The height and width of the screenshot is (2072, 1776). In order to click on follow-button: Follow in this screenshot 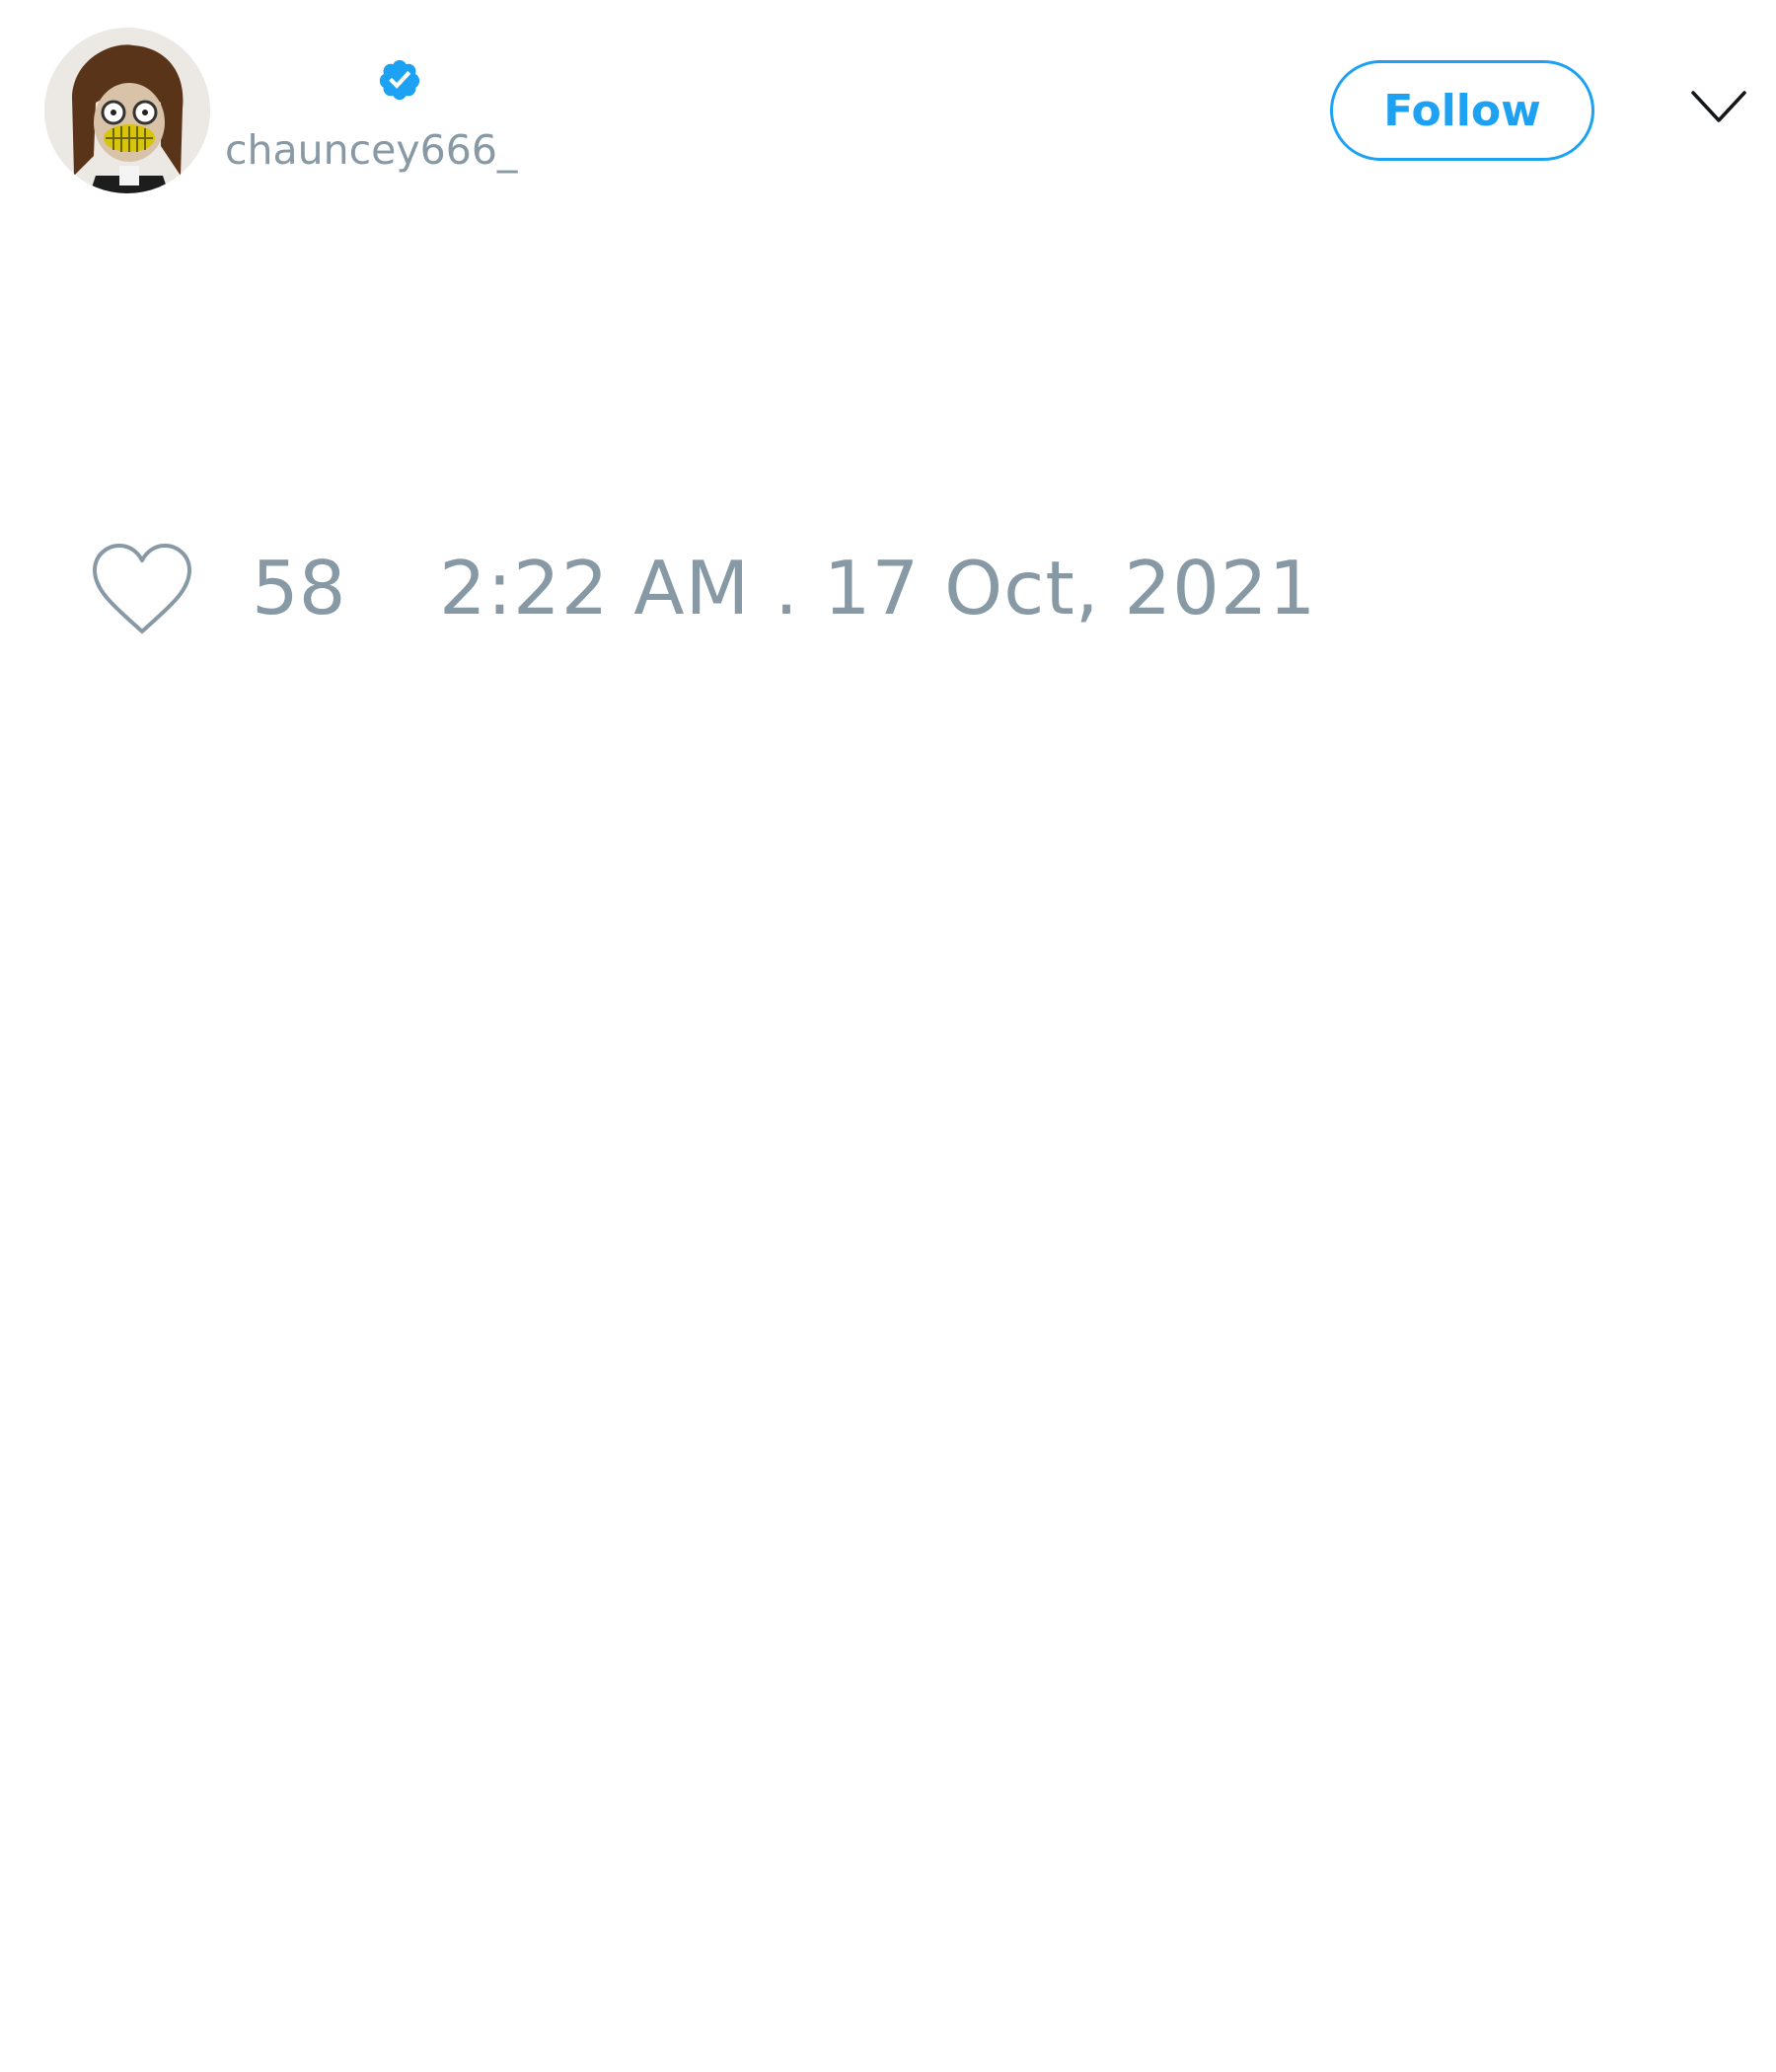, I will do `click(1462, 111)`.